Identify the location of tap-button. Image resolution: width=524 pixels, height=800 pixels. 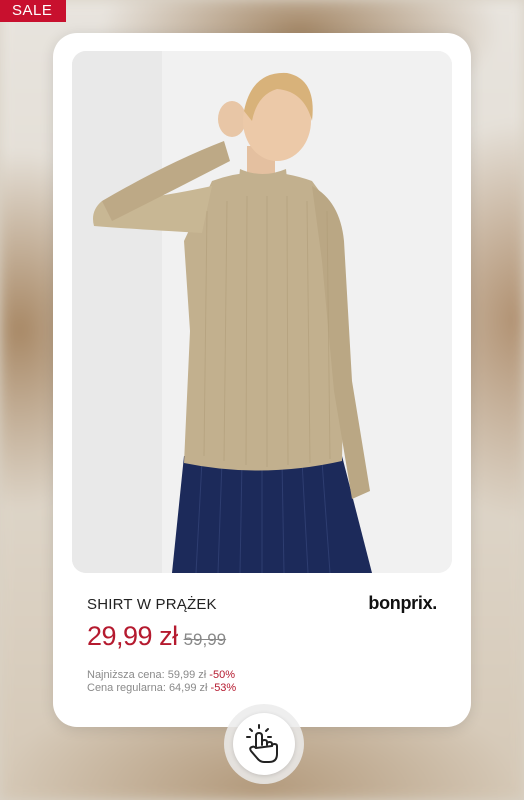
(264, 744).